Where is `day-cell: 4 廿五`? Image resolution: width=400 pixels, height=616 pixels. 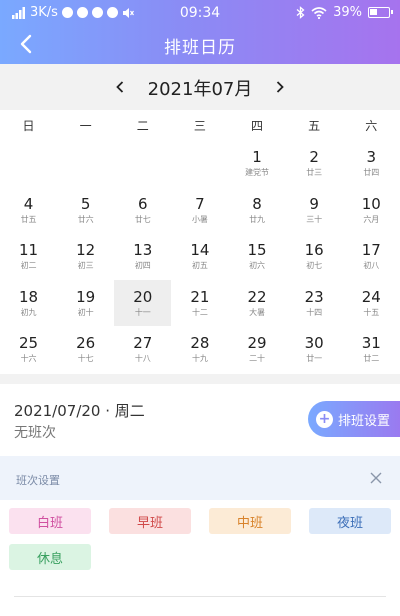
day-cell: 4 廿五 is located at coordinates (28, 210).